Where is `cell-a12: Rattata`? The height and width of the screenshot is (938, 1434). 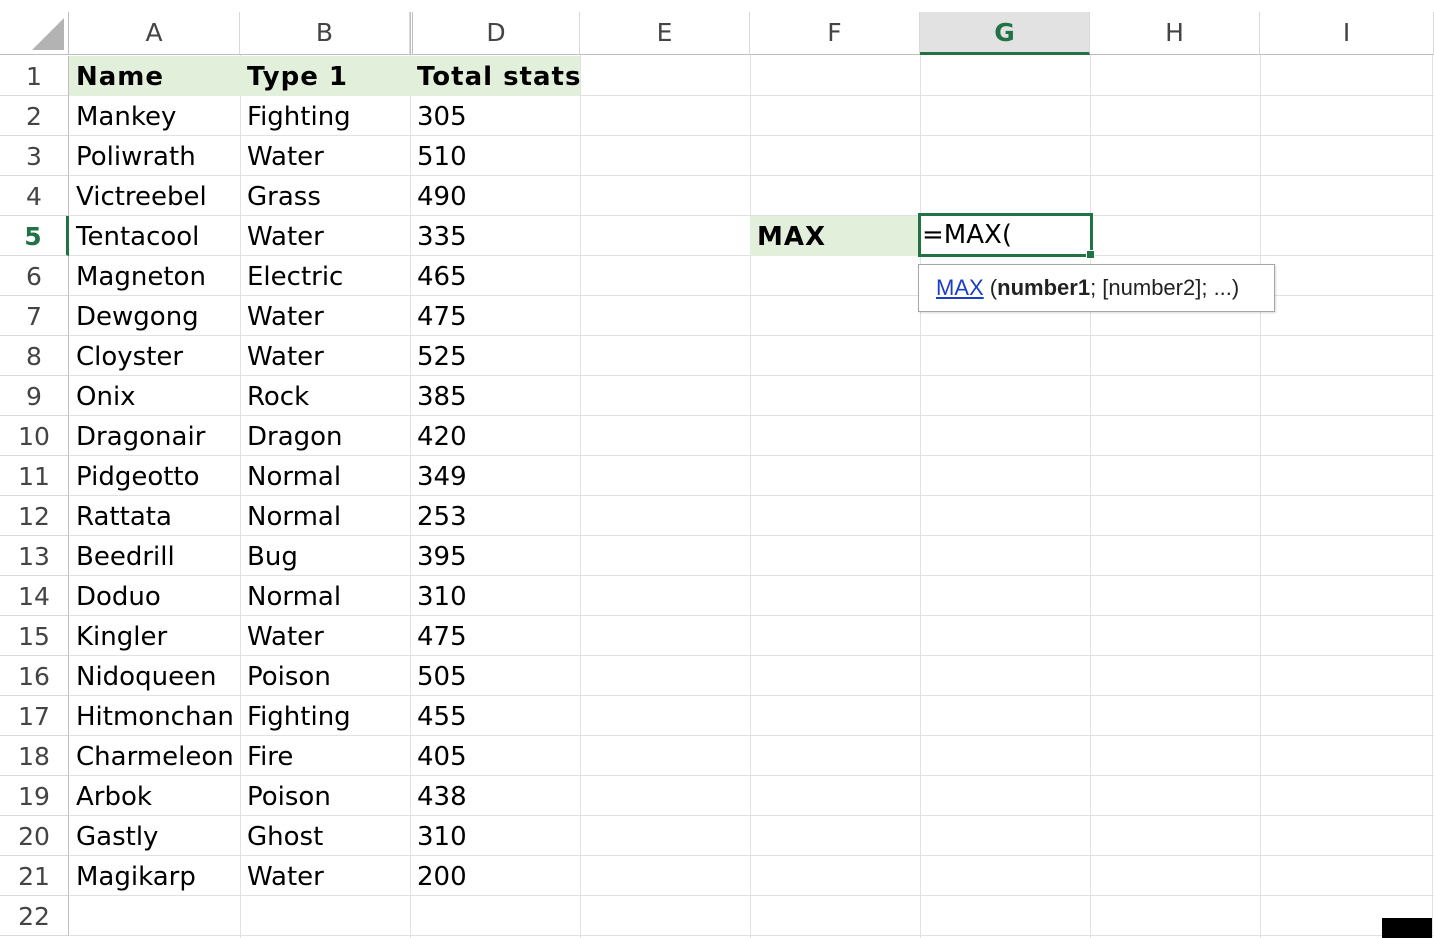
cell-a12: Rattata is located at coordinates (154, 516).